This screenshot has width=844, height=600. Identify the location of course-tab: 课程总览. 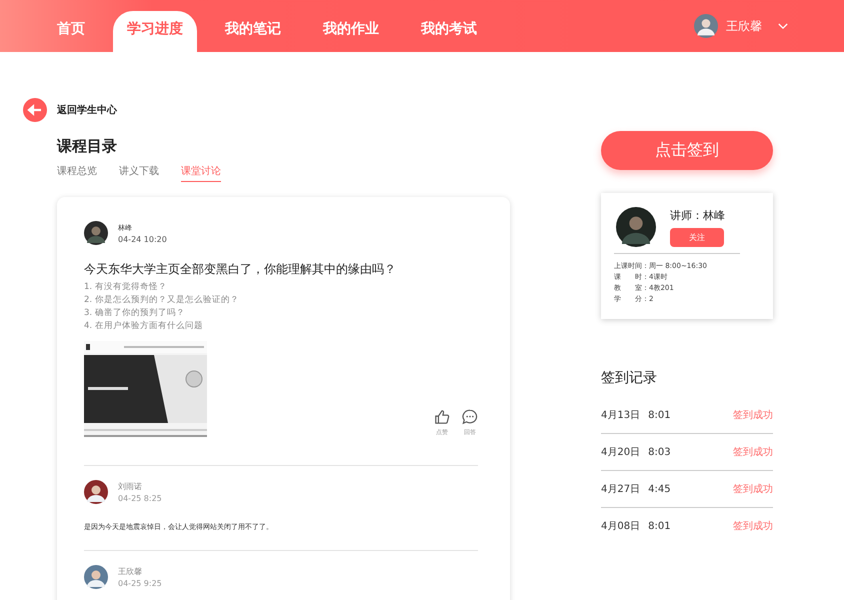
(77, 173).